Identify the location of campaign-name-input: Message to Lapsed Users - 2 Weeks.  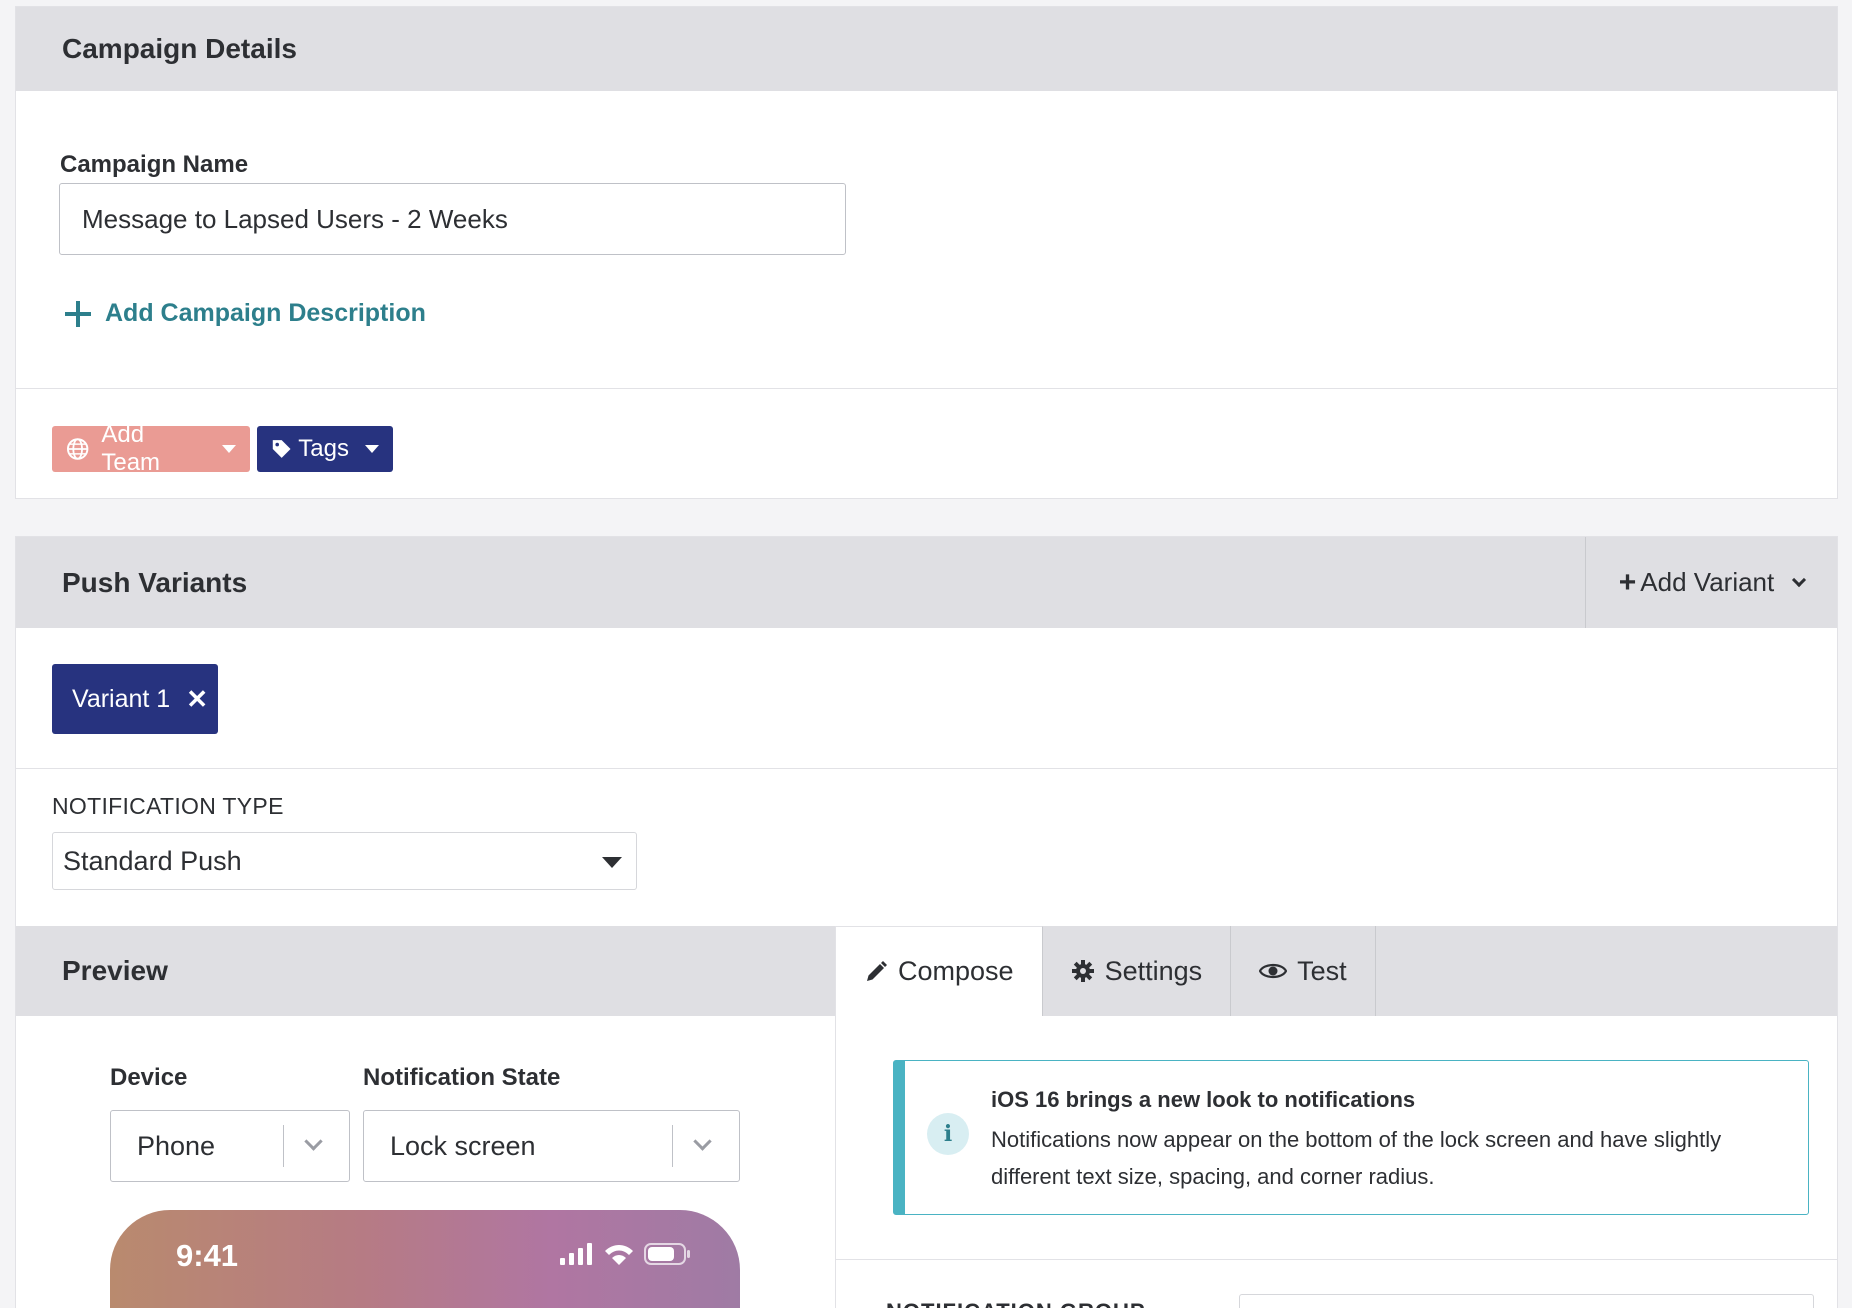
(452, 219).